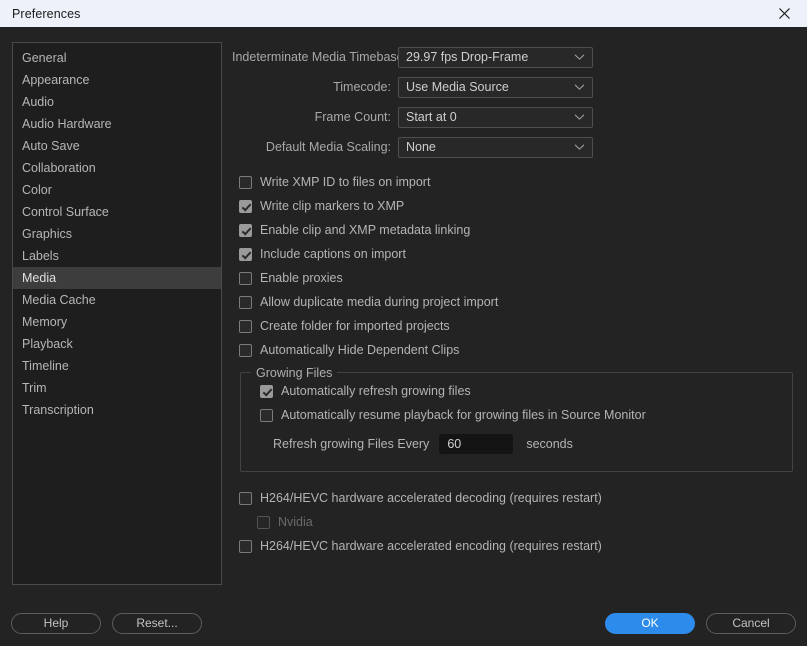 This screenshot has height=646, width=807. Describe the element at coordinates (301, 278) in the screenshot. I see `checkbox-label: Enable proxies` at that location.